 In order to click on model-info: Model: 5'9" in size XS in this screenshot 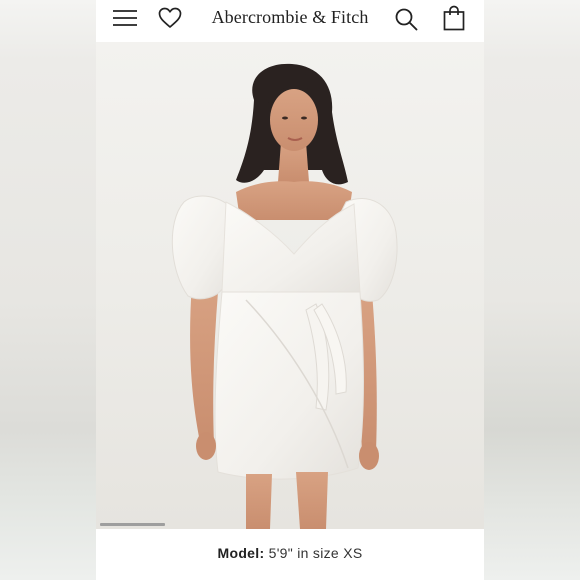, I will do `click(290, 554)`.